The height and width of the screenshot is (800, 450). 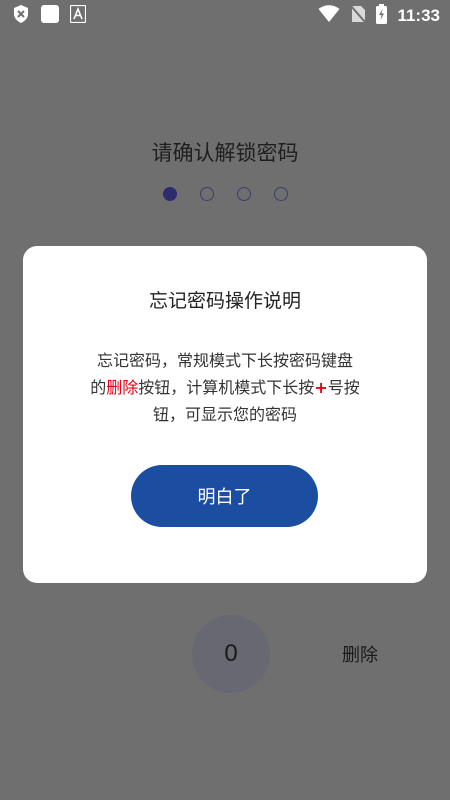 I want to click on highlight-delete-text: 删除, so click(x=122, y=387).